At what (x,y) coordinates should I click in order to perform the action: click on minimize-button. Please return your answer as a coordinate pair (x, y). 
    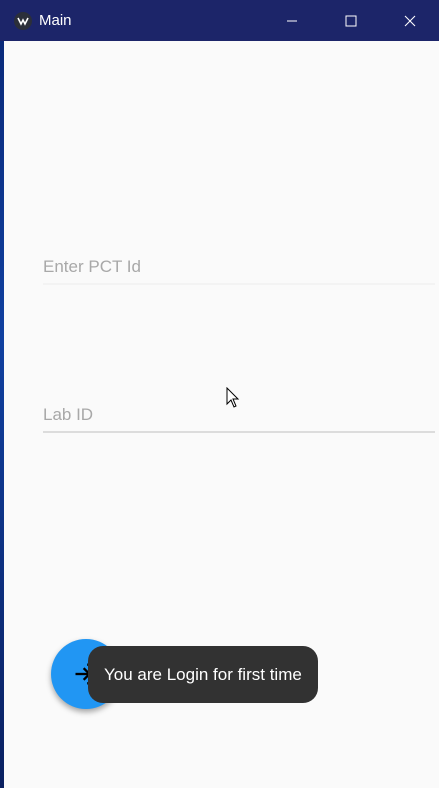
    Looking at the image, I should click on (291, 20).